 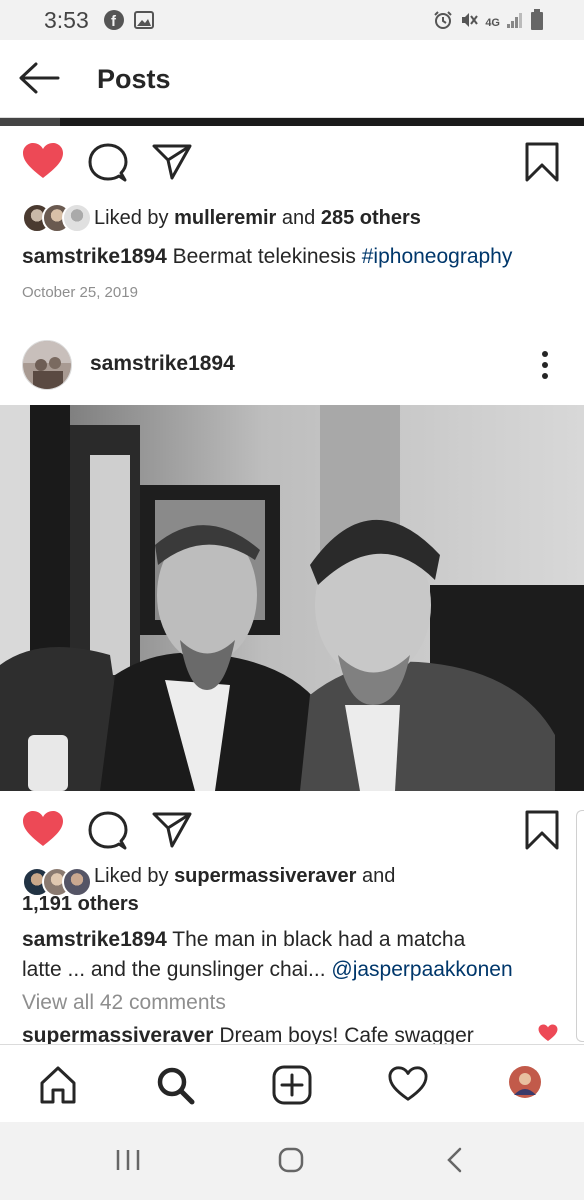 I want to click on post-date: October 25, 2019, so click(x=80, y=292).